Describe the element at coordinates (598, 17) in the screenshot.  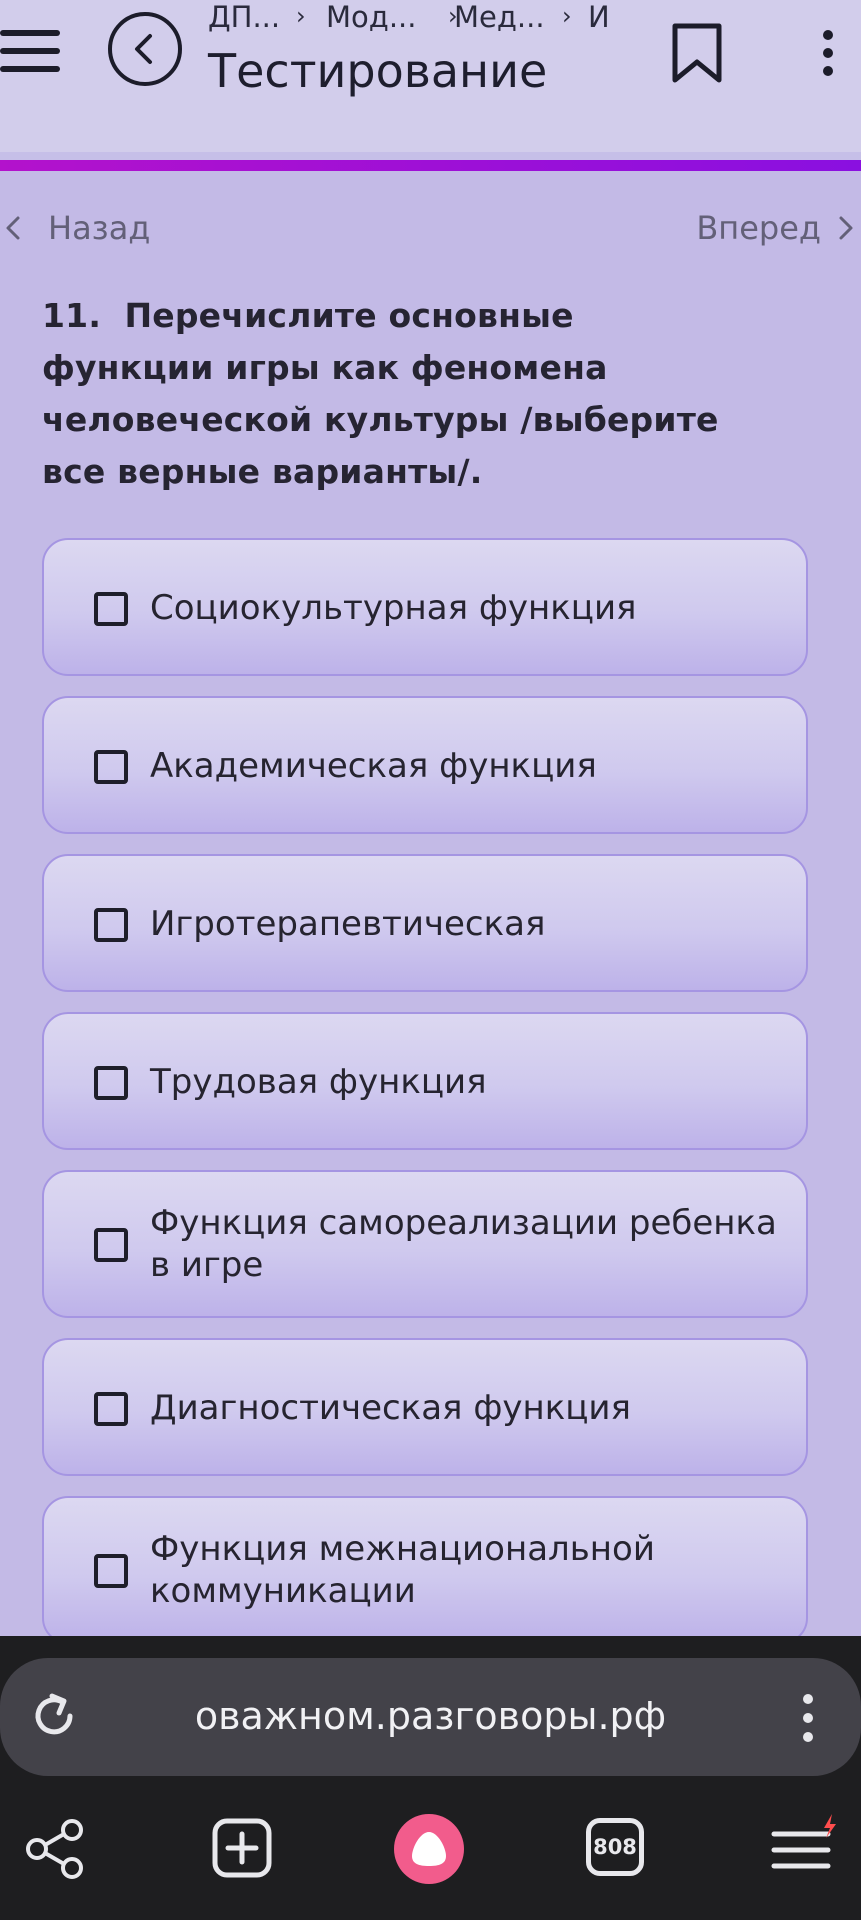
I see `breadcrumb-item: И` at that location.